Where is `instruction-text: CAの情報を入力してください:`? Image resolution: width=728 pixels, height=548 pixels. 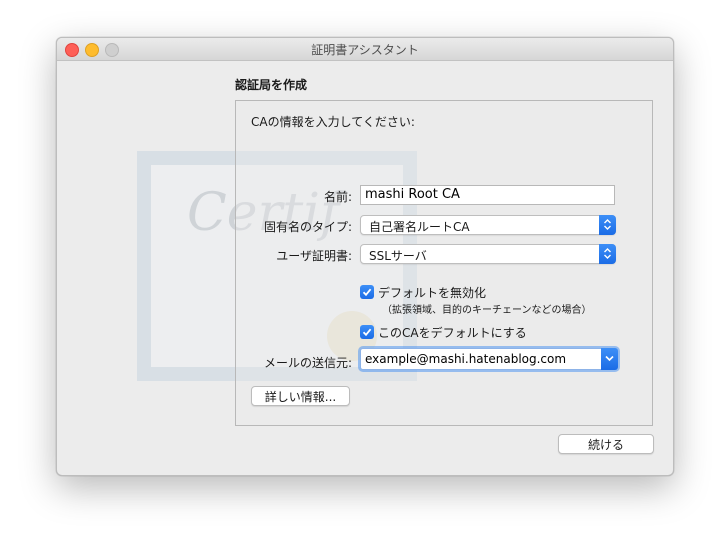 instruction-text: CAの情報を入力してください: is located at coordinates (333, 122).